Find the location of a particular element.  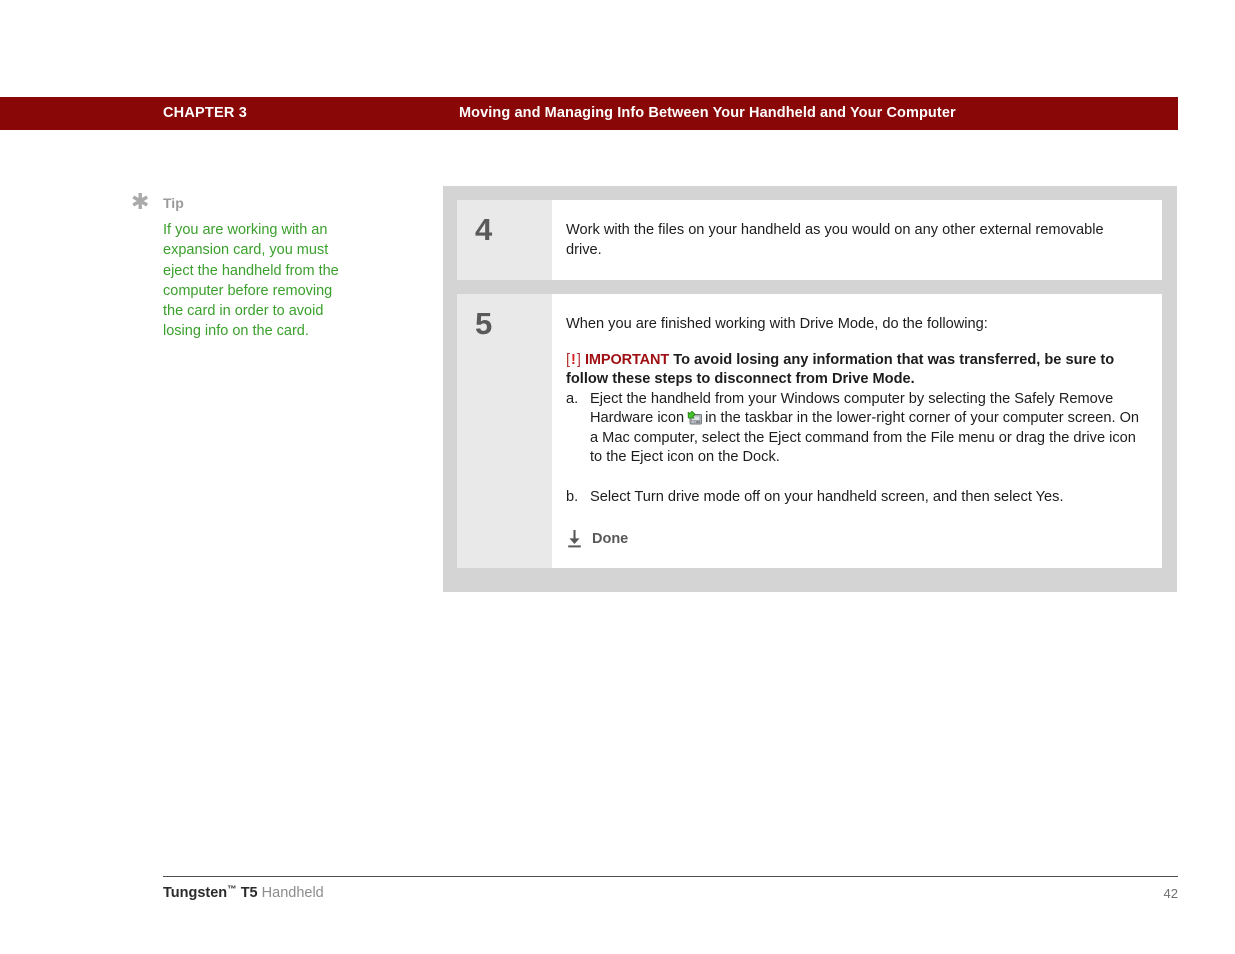

tip-label: Tip is located at coordinates (173, 203).